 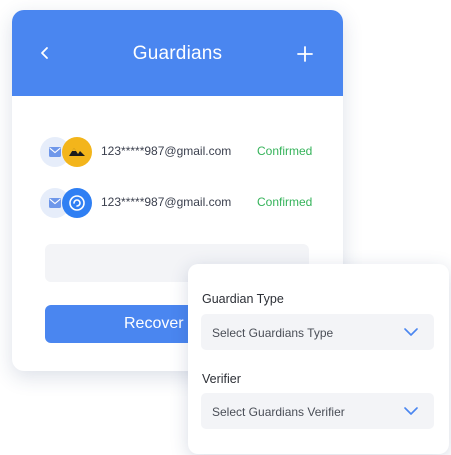 I want to click on header-bar: Guardians, so click(x=177, y=53).